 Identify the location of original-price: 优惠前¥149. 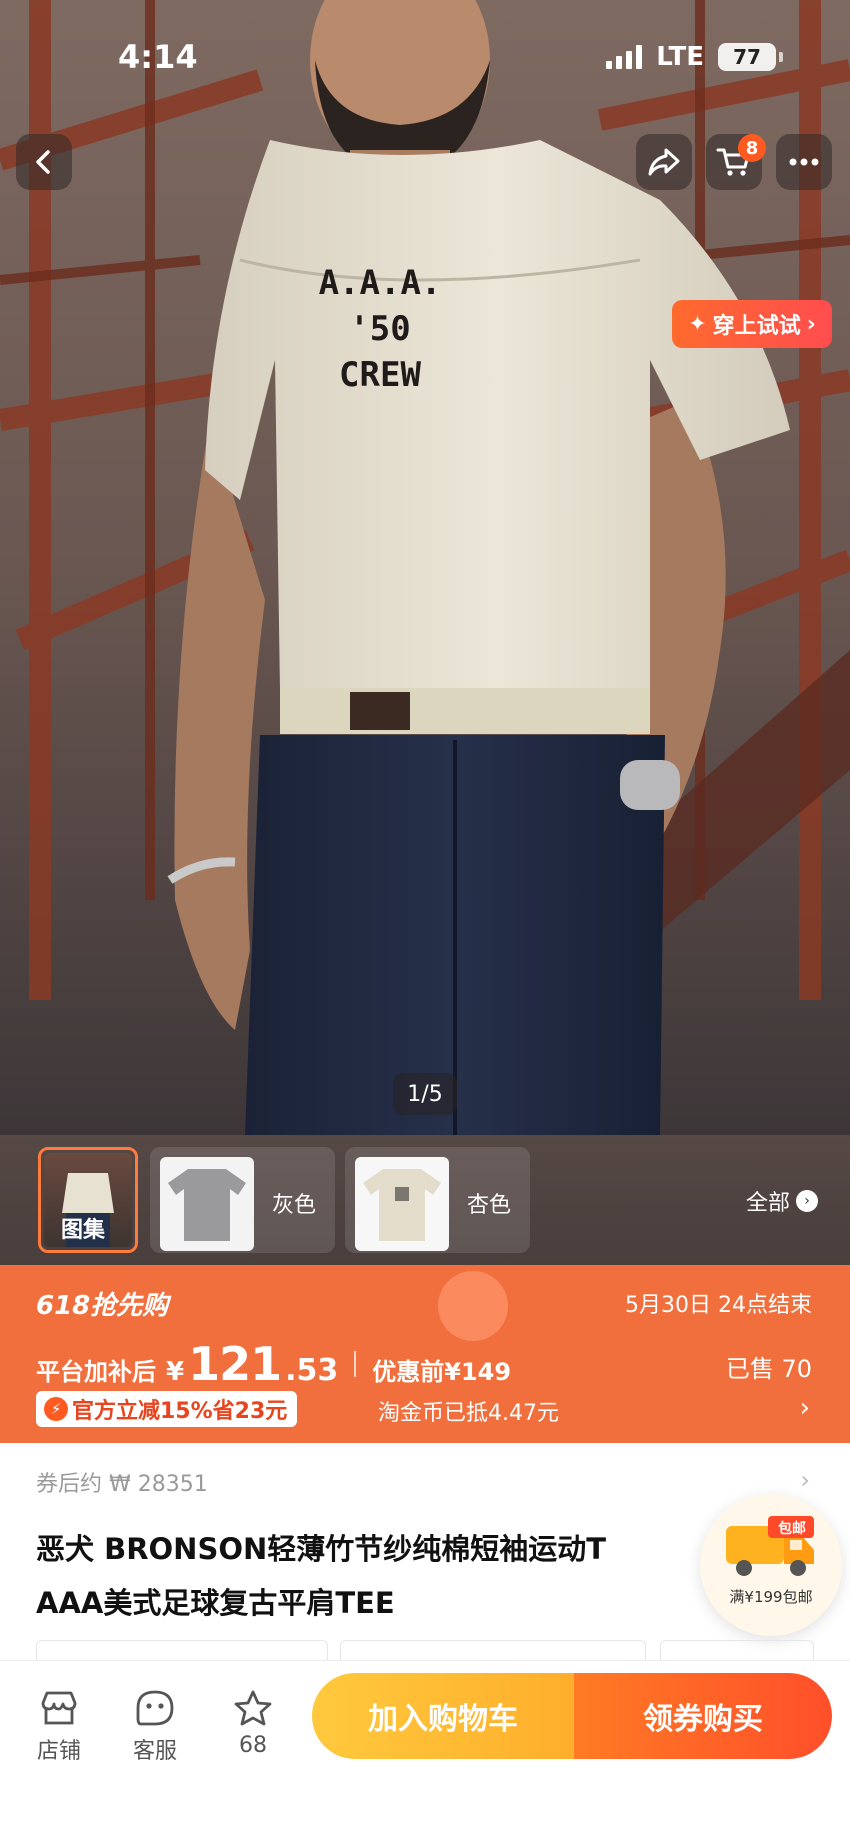
(442, 1372).